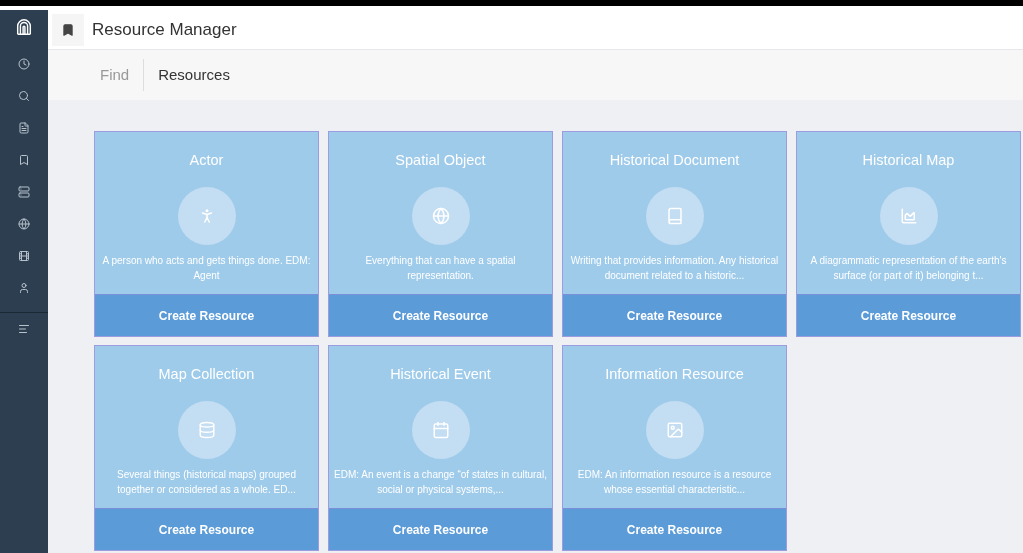 This screenshot has height=553, width=1023. What do you see at coordinates (24, 256) in the screenshot?
I see `film-icon` at bounding box center [24, 256].